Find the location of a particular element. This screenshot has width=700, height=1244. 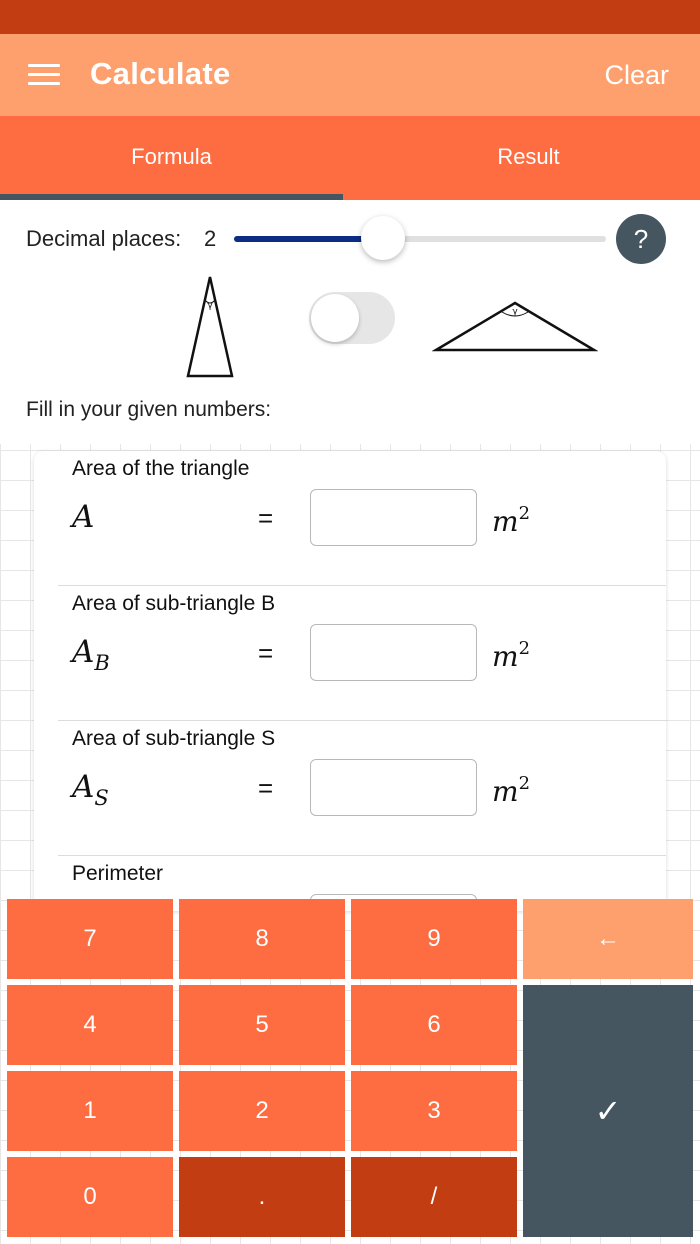

status-bar is located at coordinates (350, 17).